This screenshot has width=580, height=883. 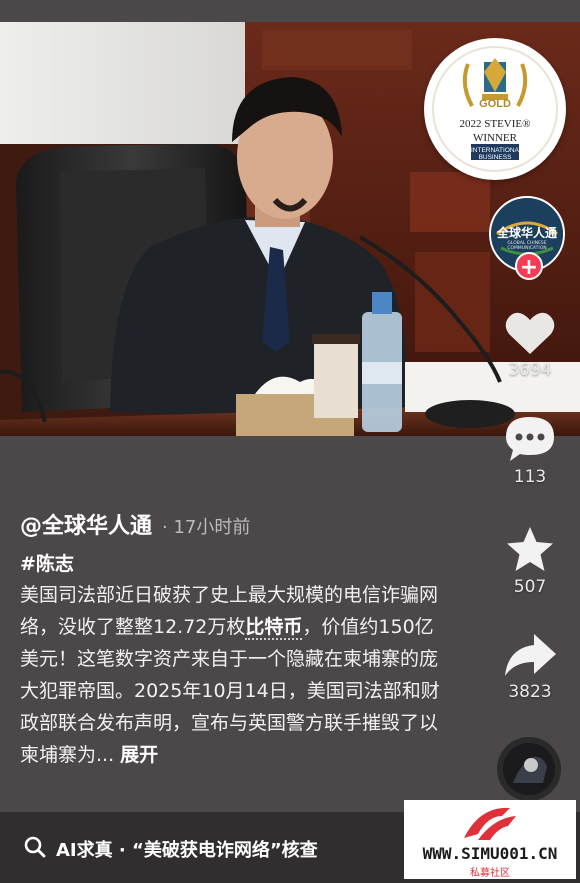 I want to click on post-time: · 17小时前, so click(x=206, y=527).